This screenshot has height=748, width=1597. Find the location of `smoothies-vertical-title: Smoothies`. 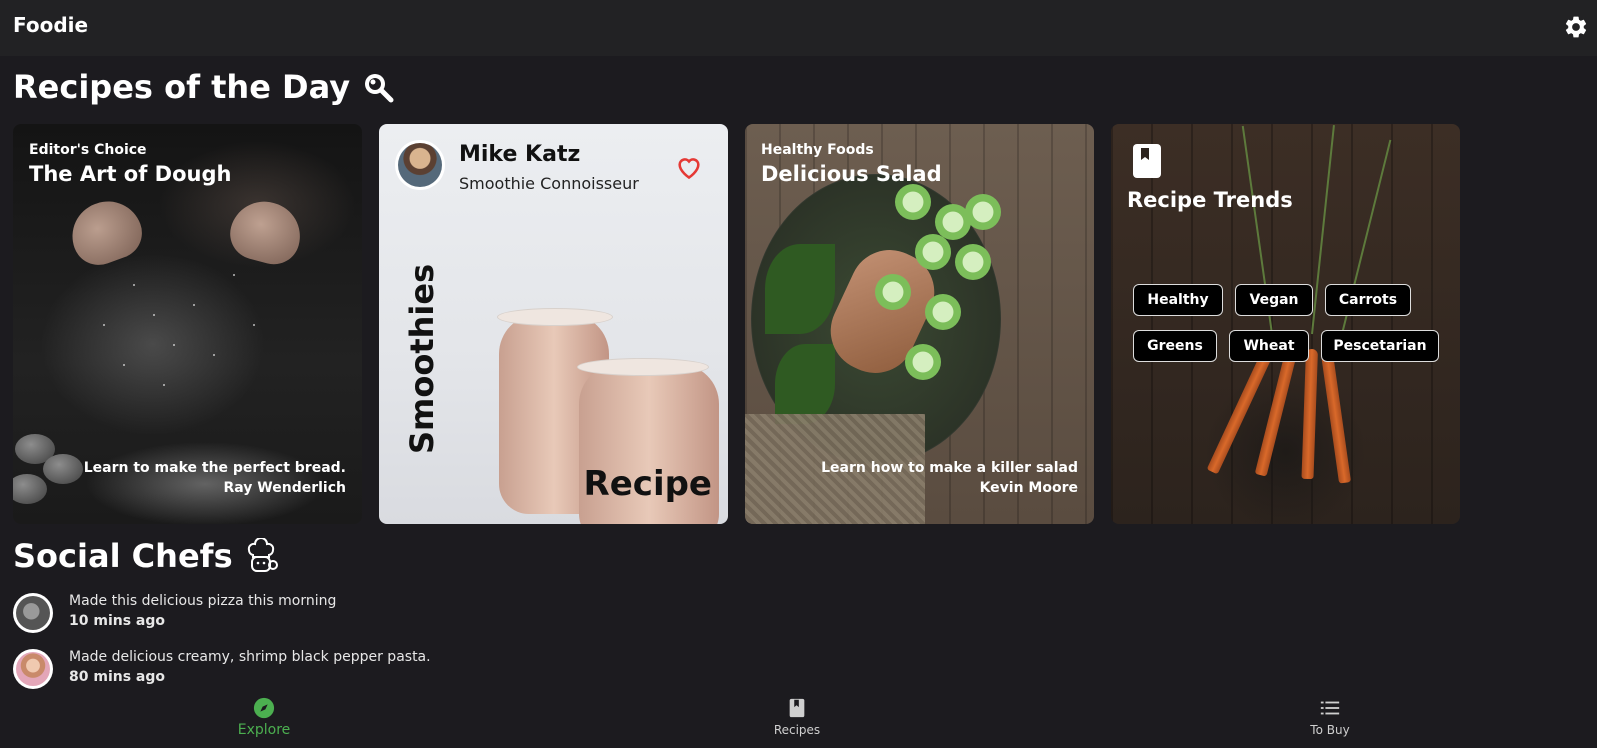

smoothies-vertical-title: Smoothies is located at coordinates (422, 358).